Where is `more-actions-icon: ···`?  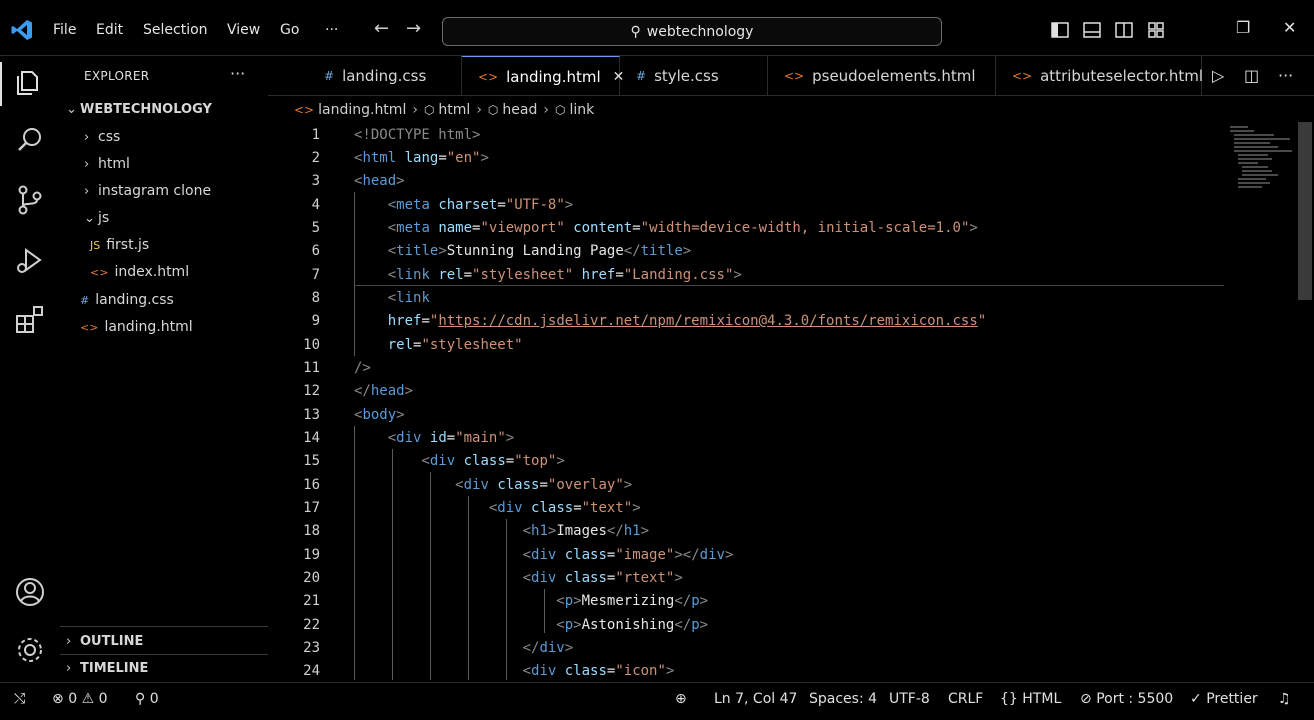 more-actions-icon: ··· is located at coordinates (1285, 75).